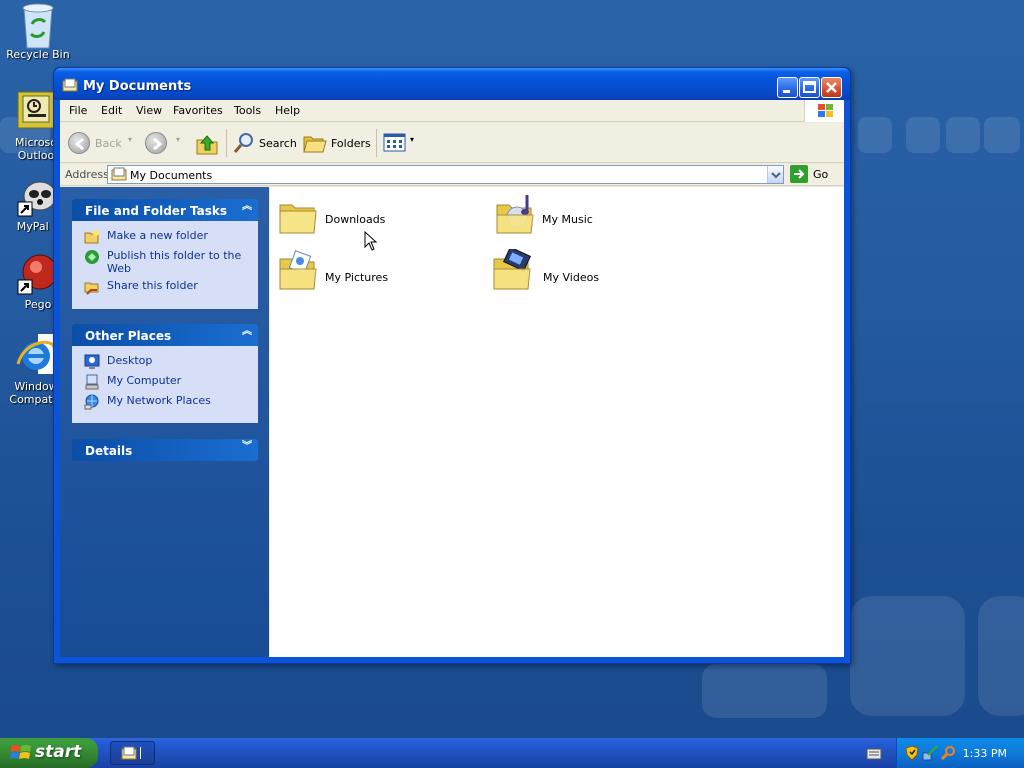  Describe the element at coordinates (985, 753) in the screenshot. I see `clock: 1:33 PM` at that location.